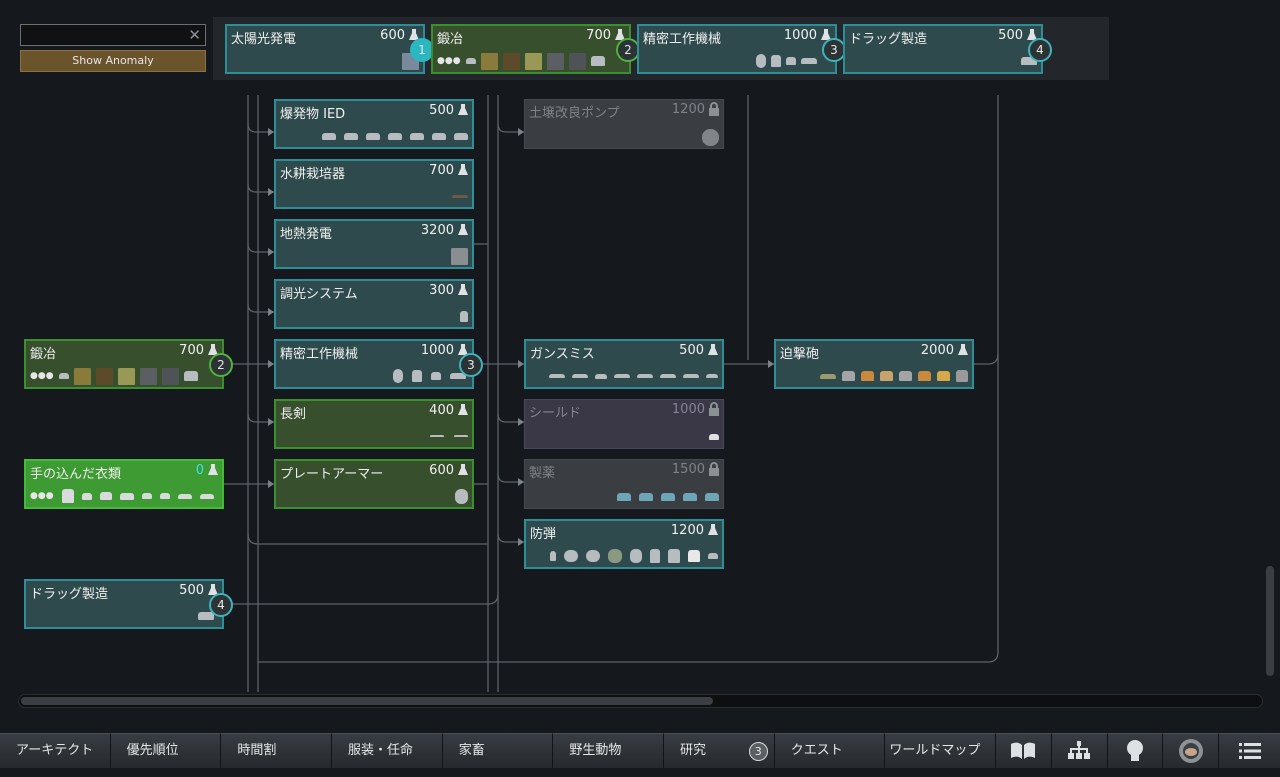 This screenshot has height=777, width=1280. I want to click on tab-history, so click(1024, 750).